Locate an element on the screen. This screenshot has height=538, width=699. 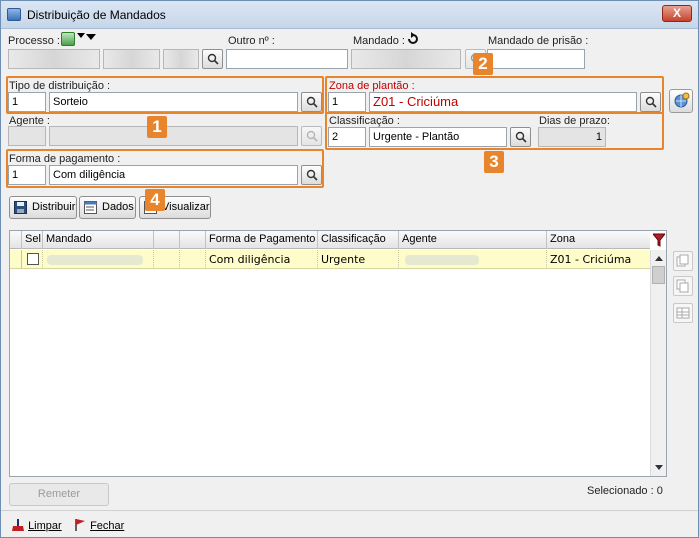
outro-label: Outro nº : is located at coordinates (251, 41).